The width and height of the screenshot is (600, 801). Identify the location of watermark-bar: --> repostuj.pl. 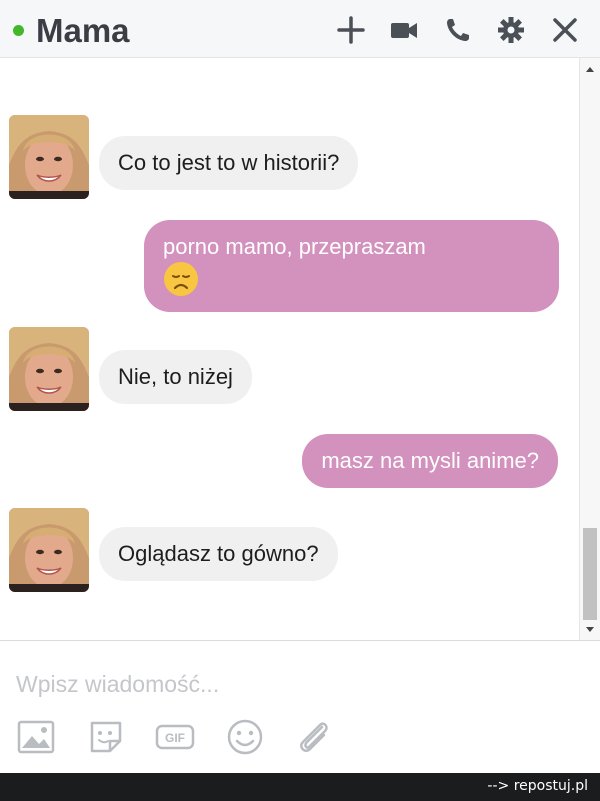
(300, 787).